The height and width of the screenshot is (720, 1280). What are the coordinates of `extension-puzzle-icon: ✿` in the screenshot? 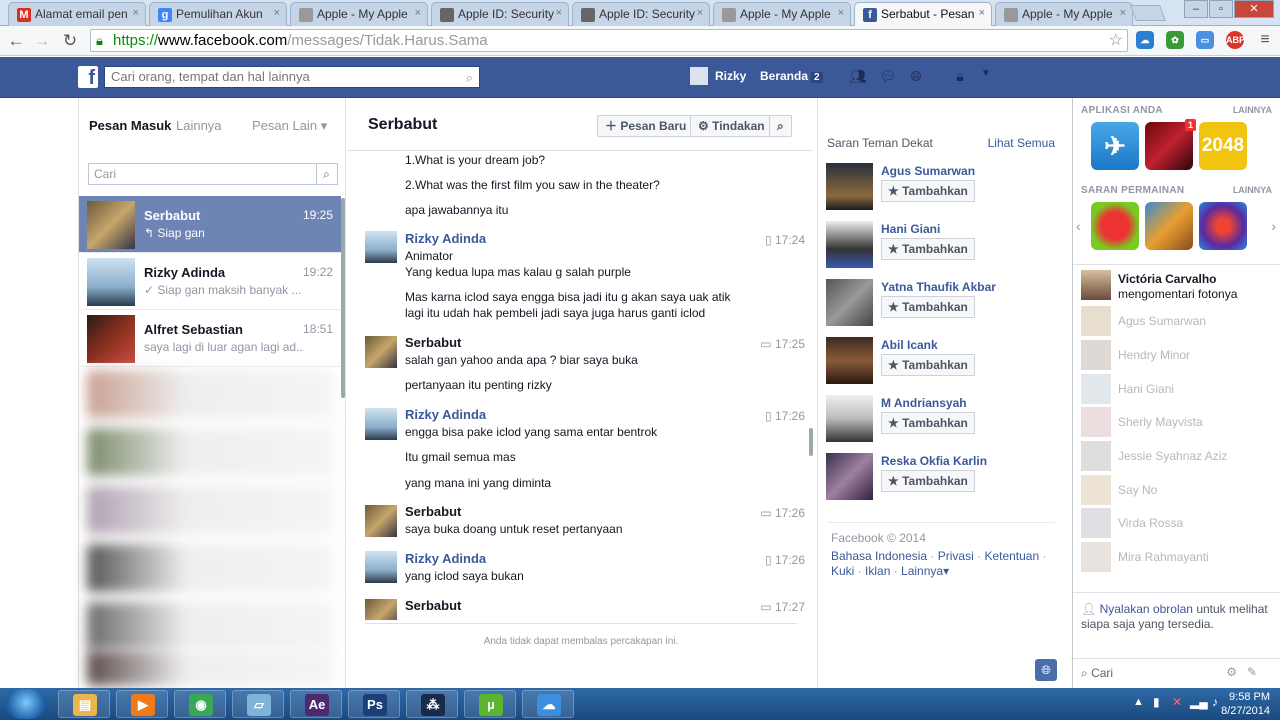 It's located at (1175, 40).